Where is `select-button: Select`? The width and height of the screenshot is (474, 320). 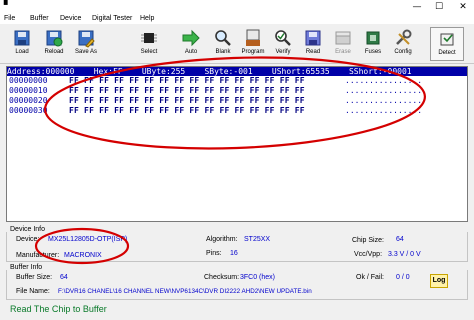
select-button: Select is located at coordinates (149, 44).